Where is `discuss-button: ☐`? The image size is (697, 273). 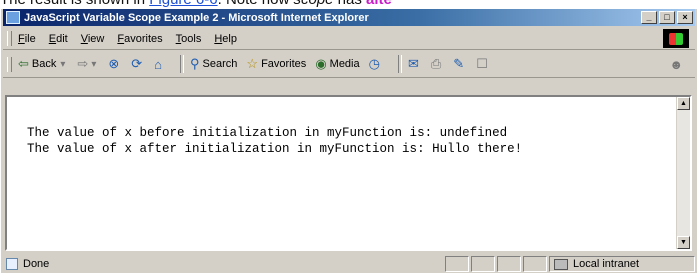 discuss-button: ☐ is located at coordinates (483, 64).